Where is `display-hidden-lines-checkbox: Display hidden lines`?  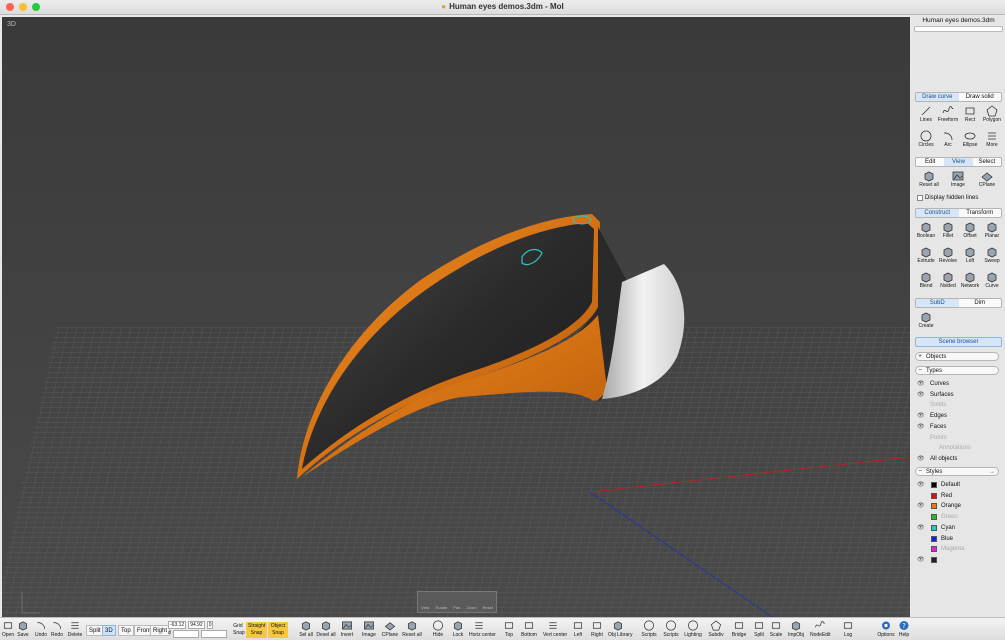 display-hidden-lines-checkbox: Display hidden lines is located at coordinates (947, 198).